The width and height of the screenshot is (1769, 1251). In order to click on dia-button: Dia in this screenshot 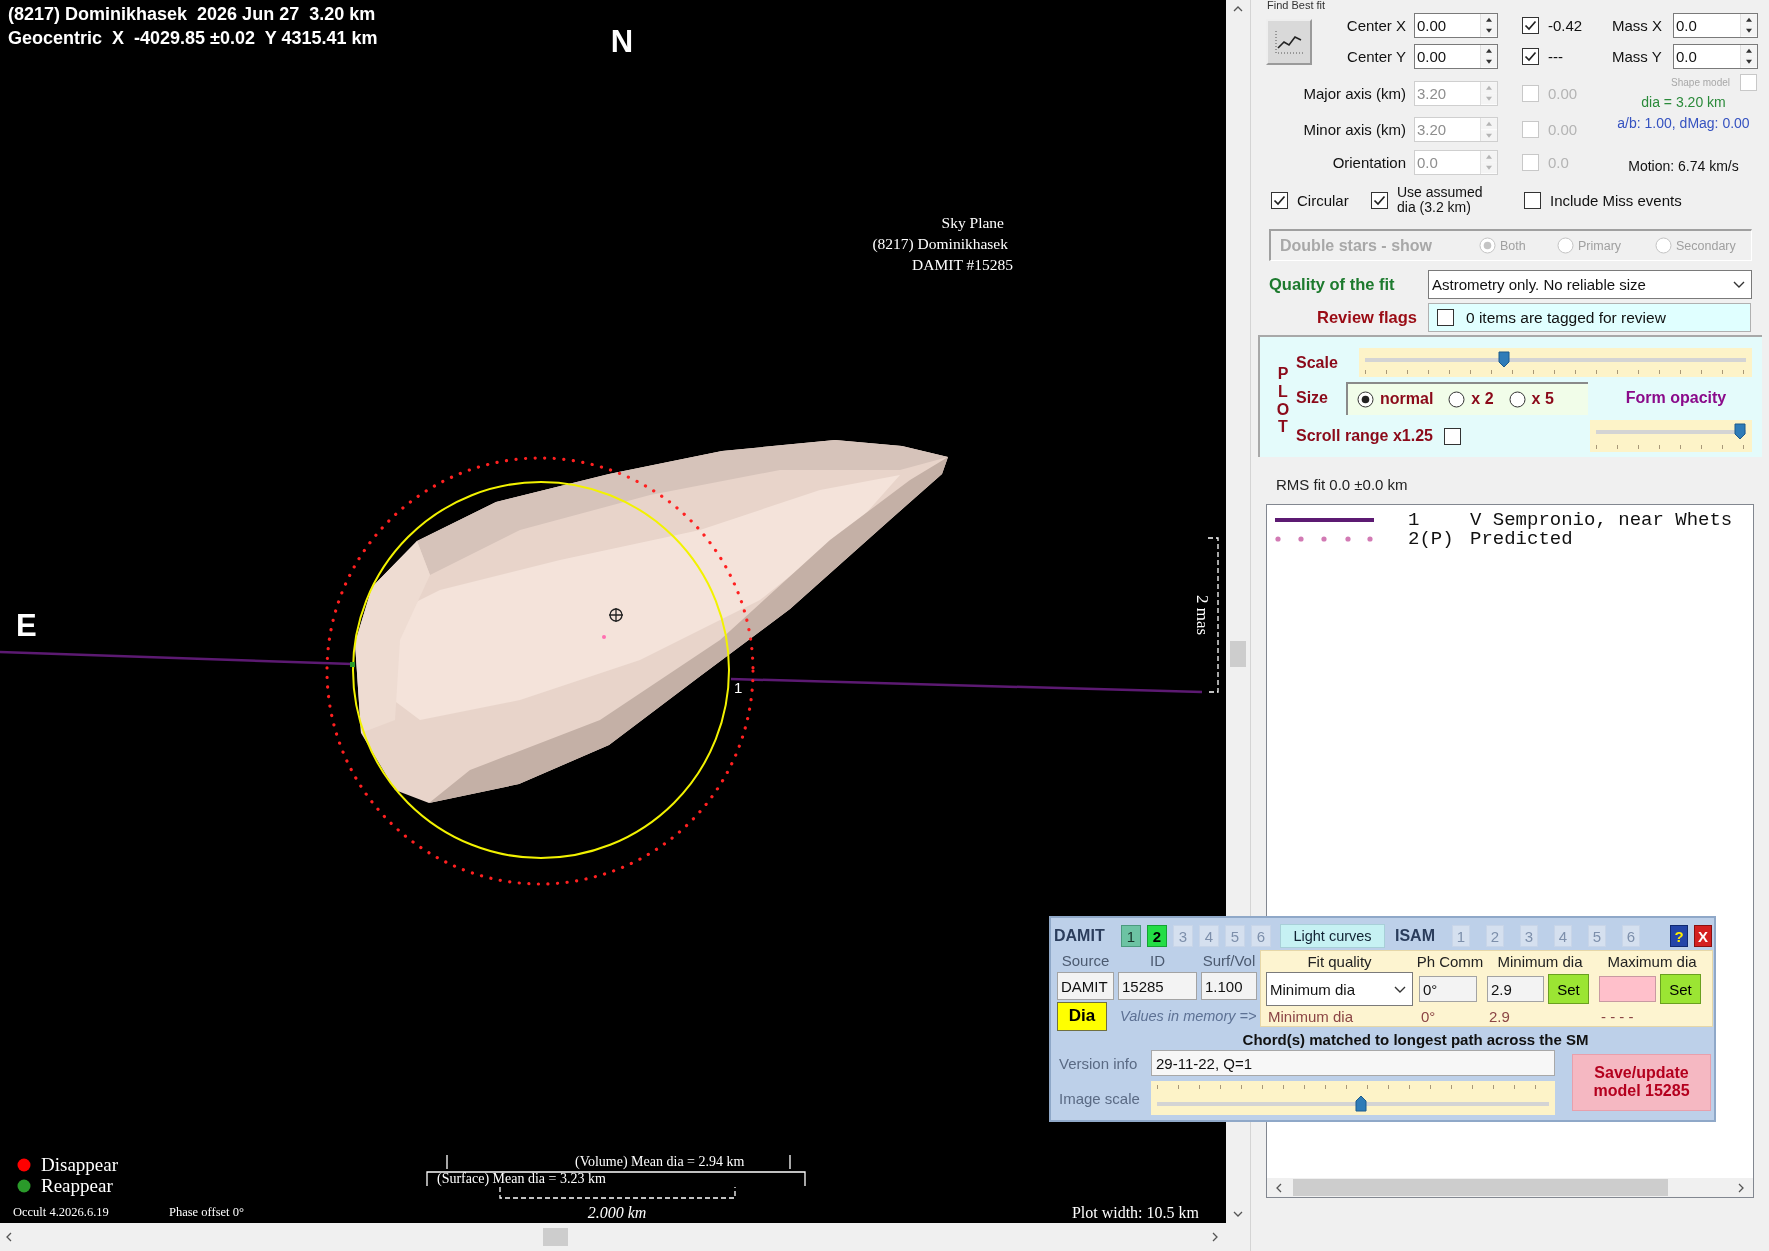, I will do `click(1082, 1016)`.